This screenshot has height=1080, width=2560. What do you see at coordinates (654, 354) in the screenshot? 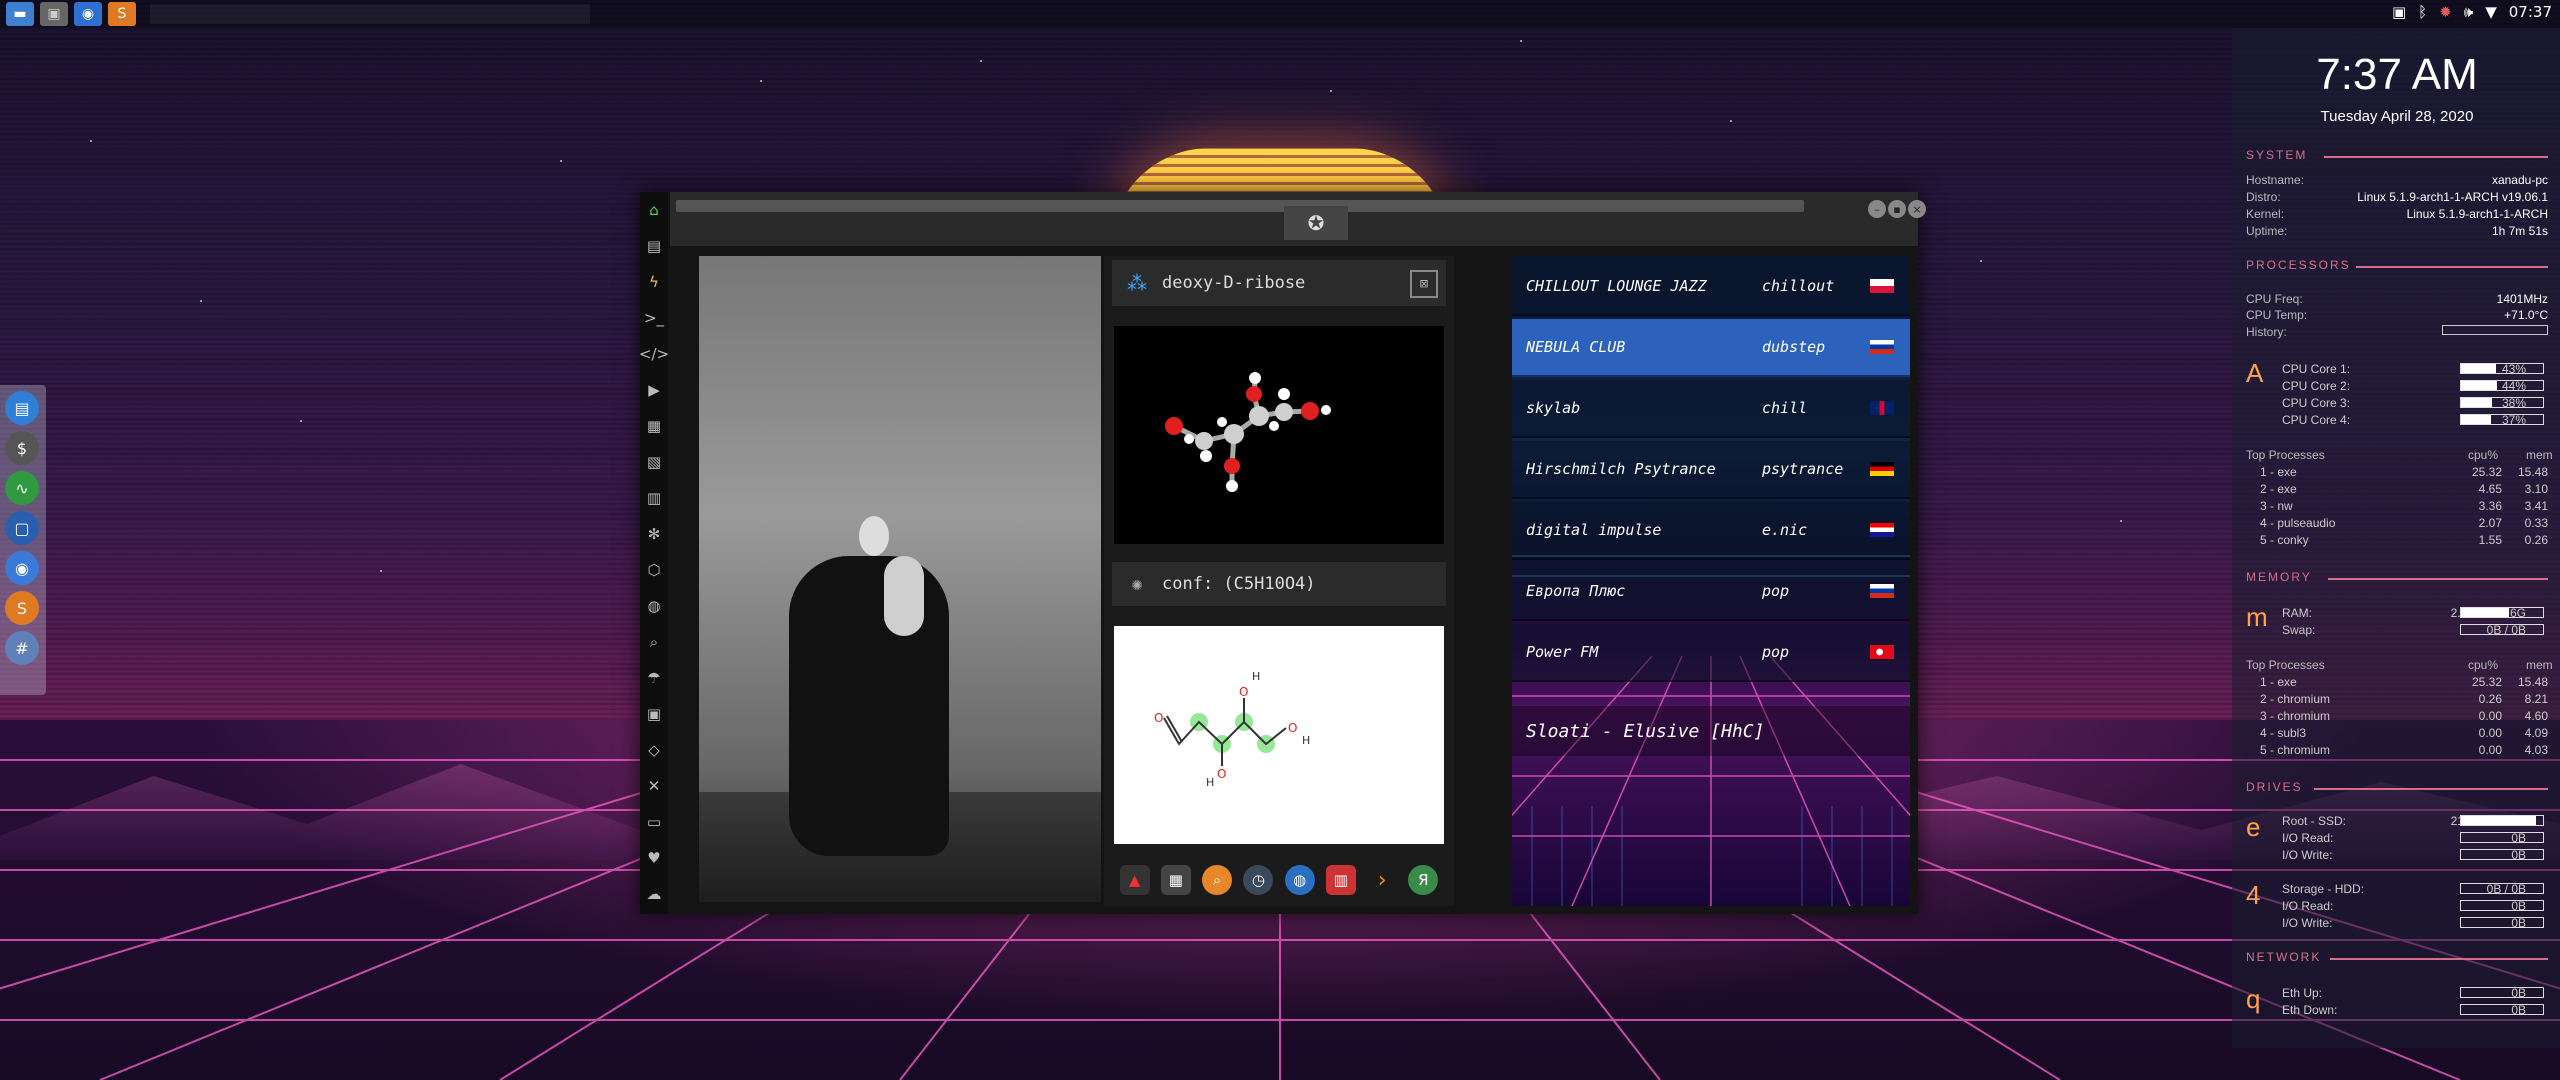
I see `code-icon: </>` at bounding box center [654, 354].